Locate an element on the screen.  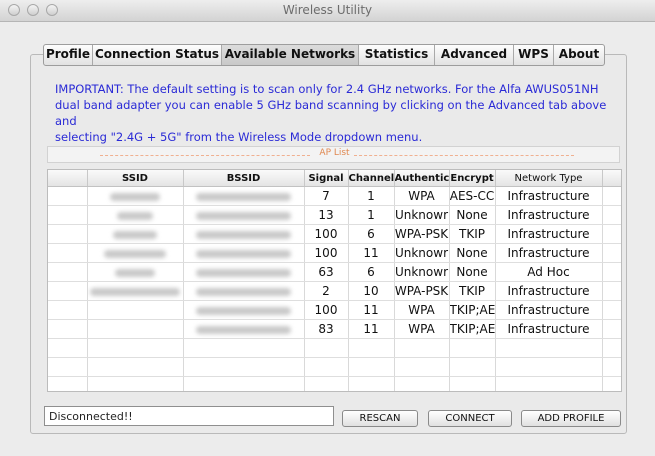
ap-list-header: AP List is located at coordinates (333, 154).